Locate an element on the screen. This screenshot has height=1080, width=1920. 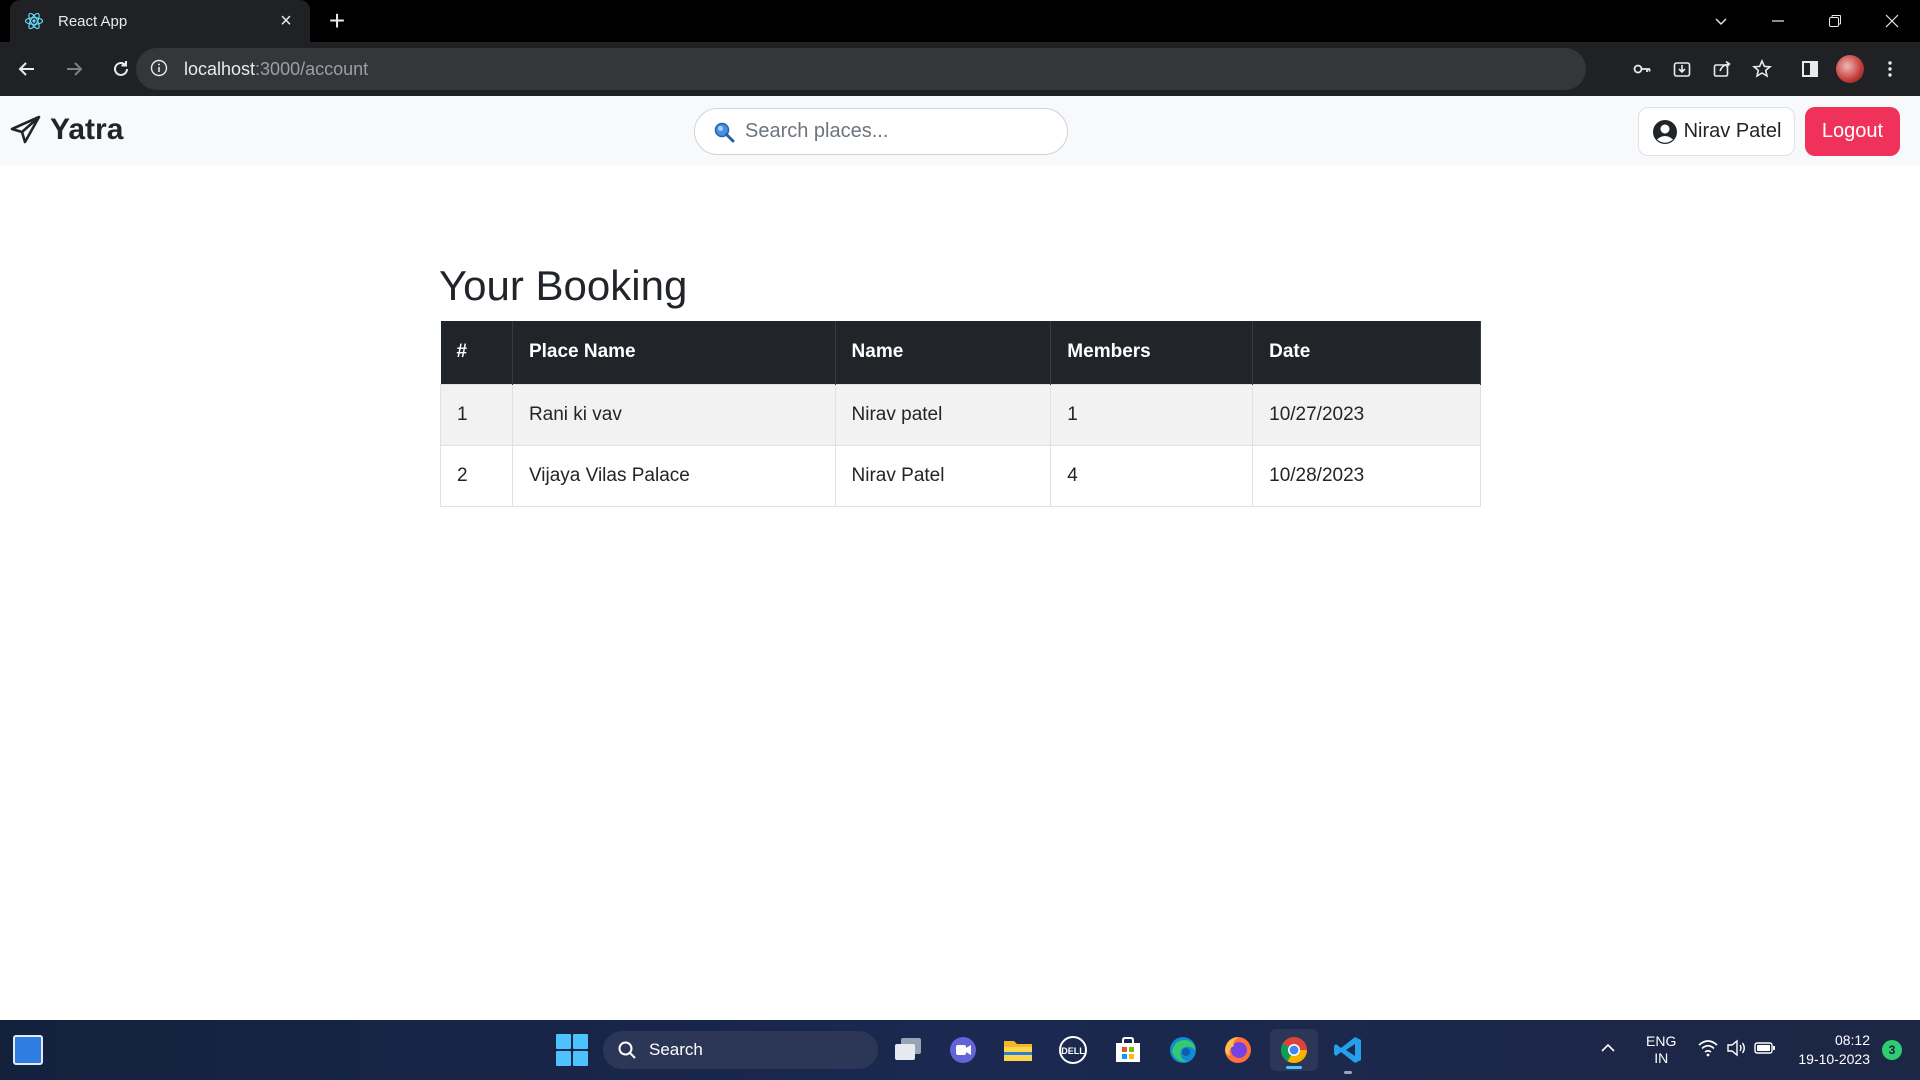
tab-close-icon: × is located at coordinates (286, 21).